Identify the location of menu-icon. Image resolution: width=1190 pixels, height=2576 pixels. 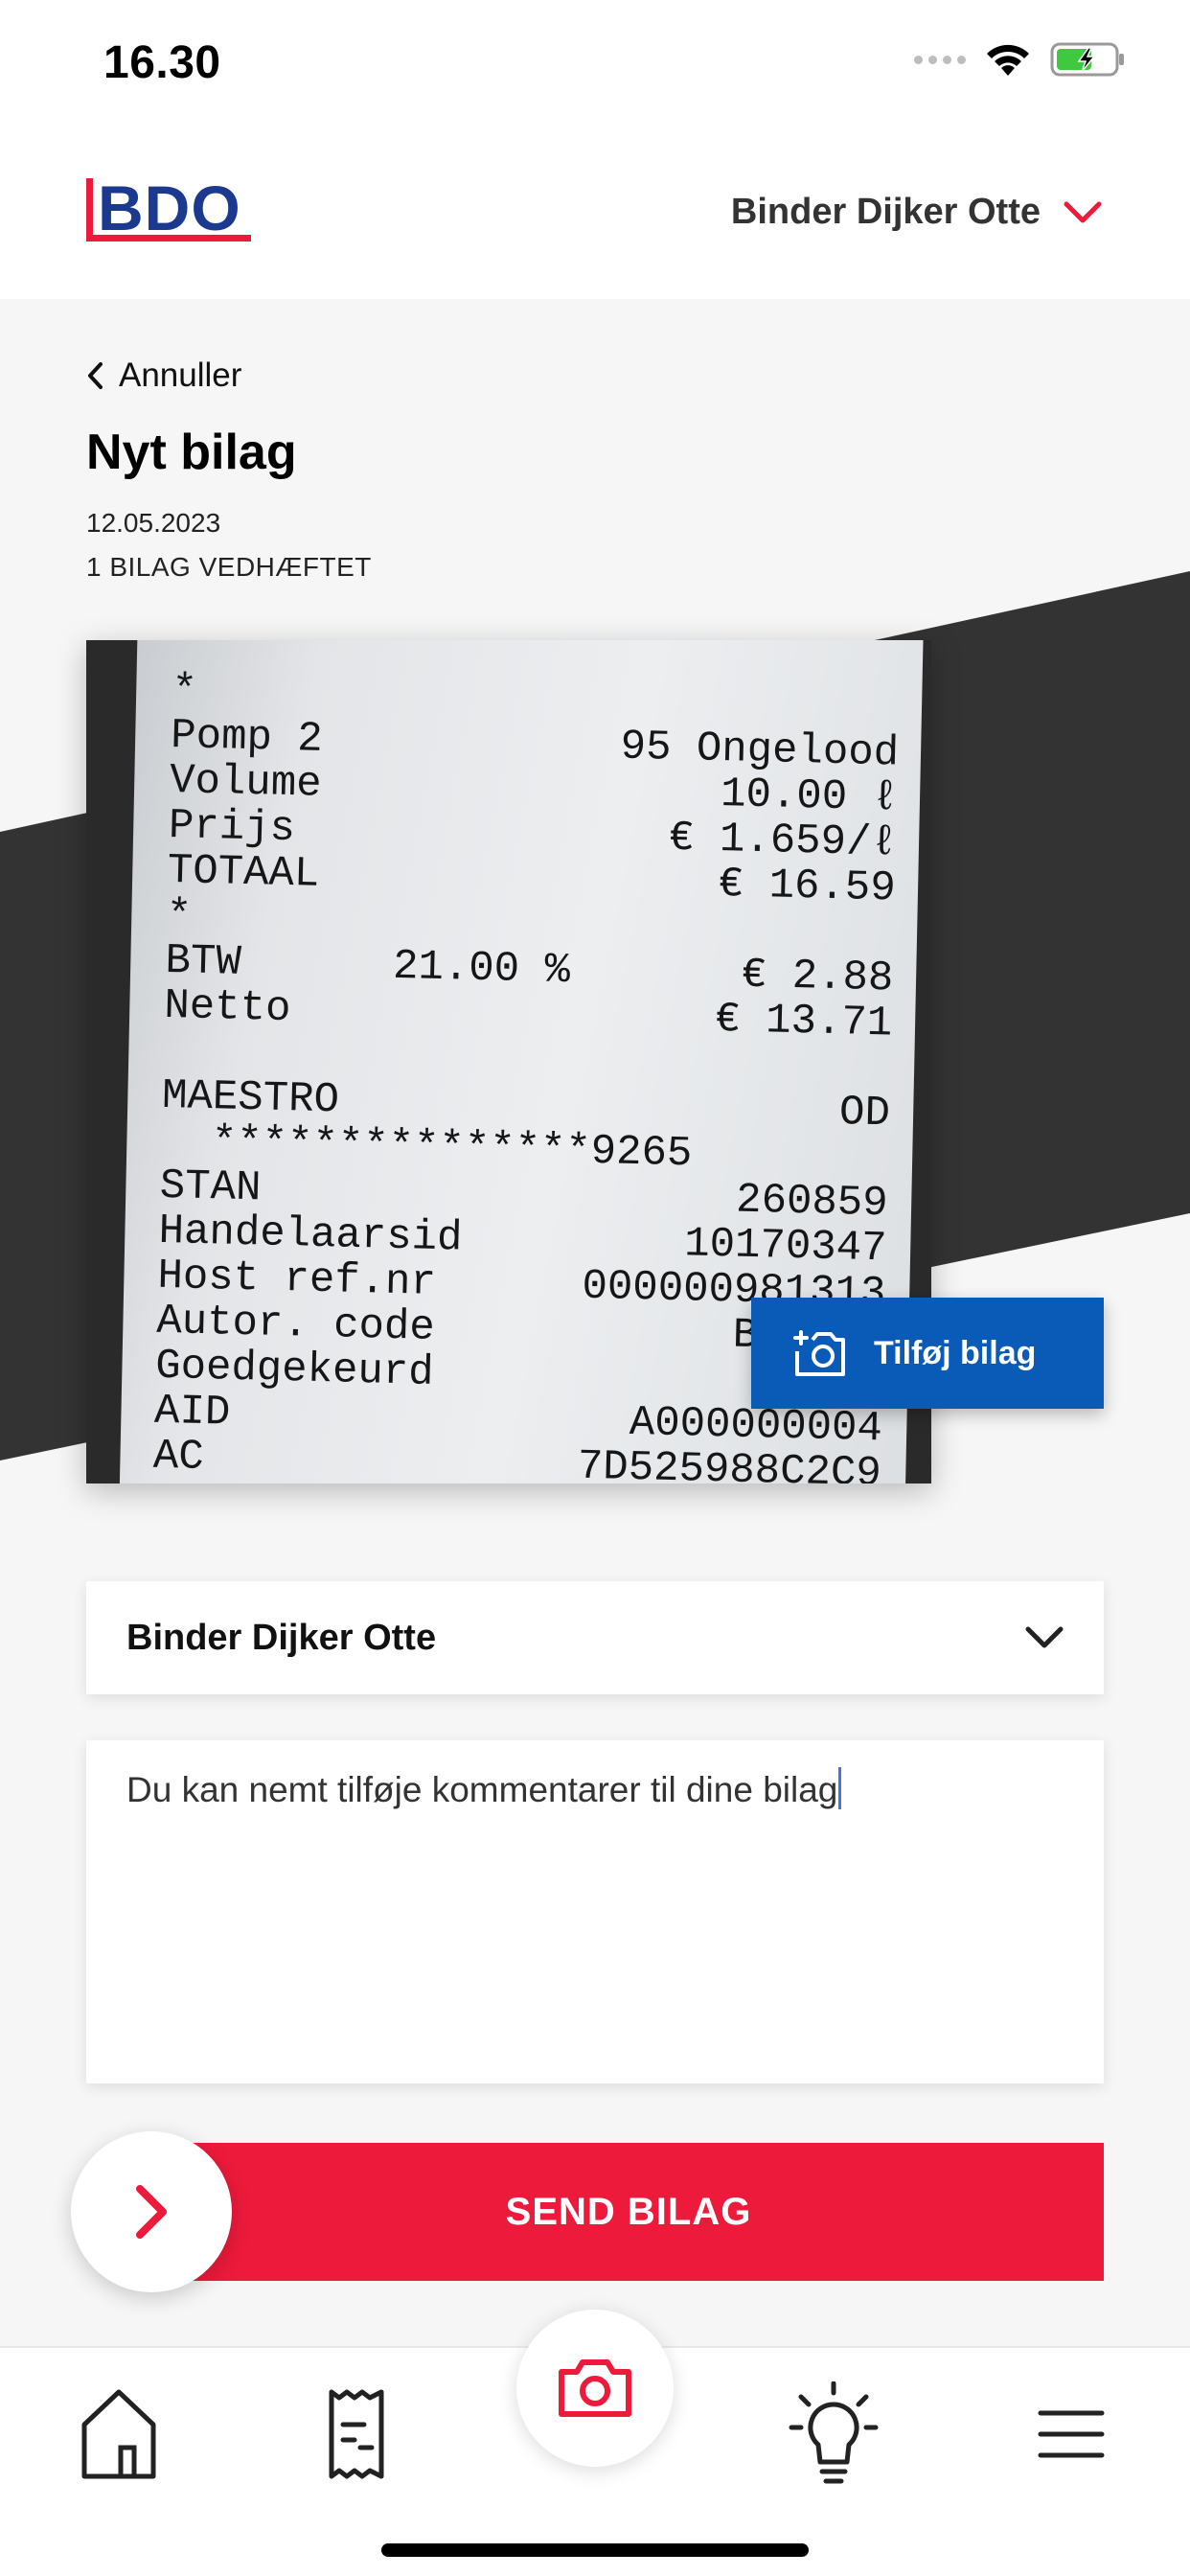
(1071, 2434).